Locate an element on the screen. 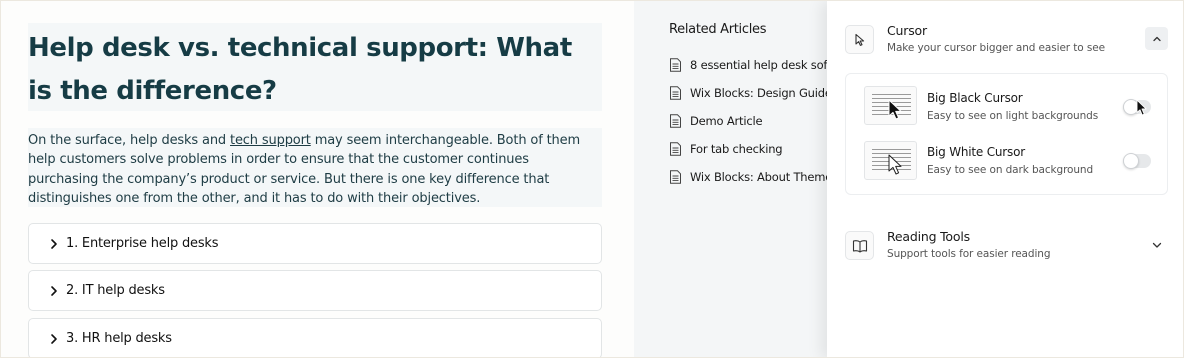 The width and height of the screenshot is (1184, 358). related-article-label: Wix Blocks: Design Guidelines is located at coordinates (759, 93).